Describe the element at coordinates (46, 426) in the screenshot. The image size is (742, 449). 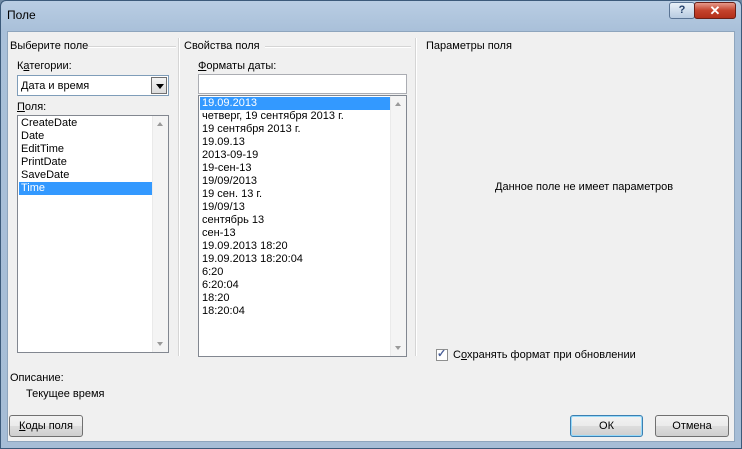
I see `field-codes-button: Коды поля` at that location.